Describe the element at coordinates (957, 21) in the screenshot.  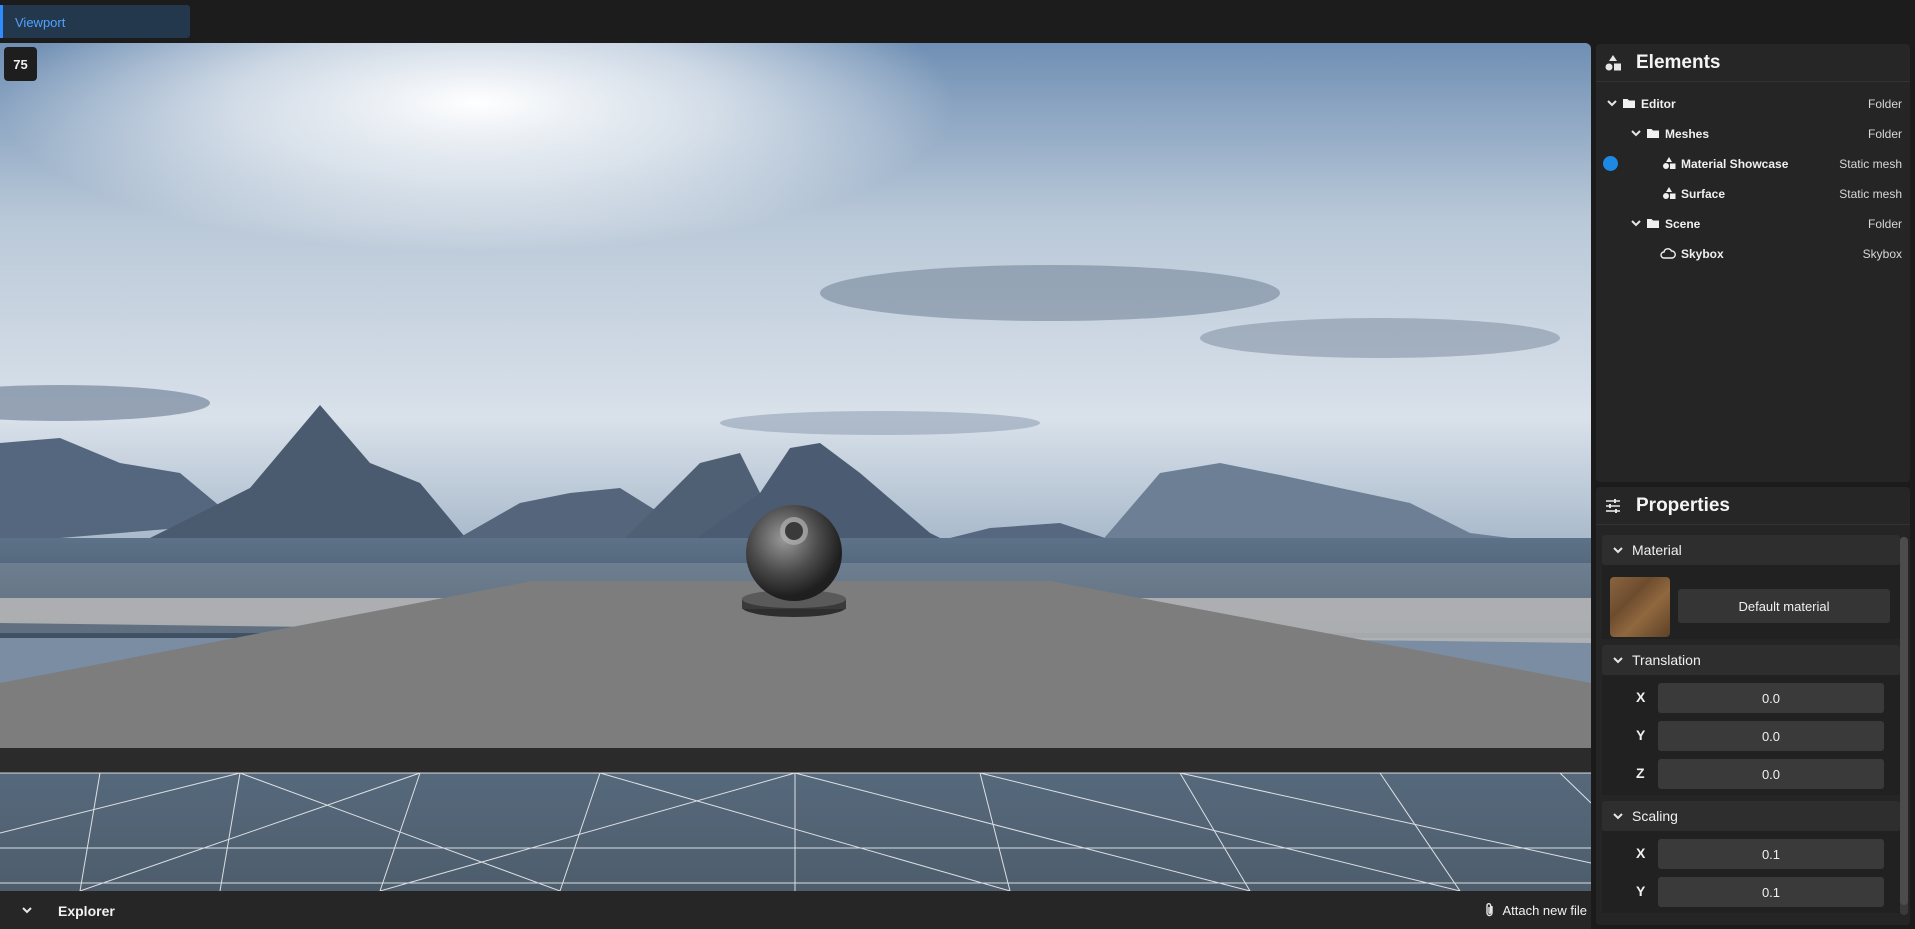
I see `top-bar: Viewport` at that location.